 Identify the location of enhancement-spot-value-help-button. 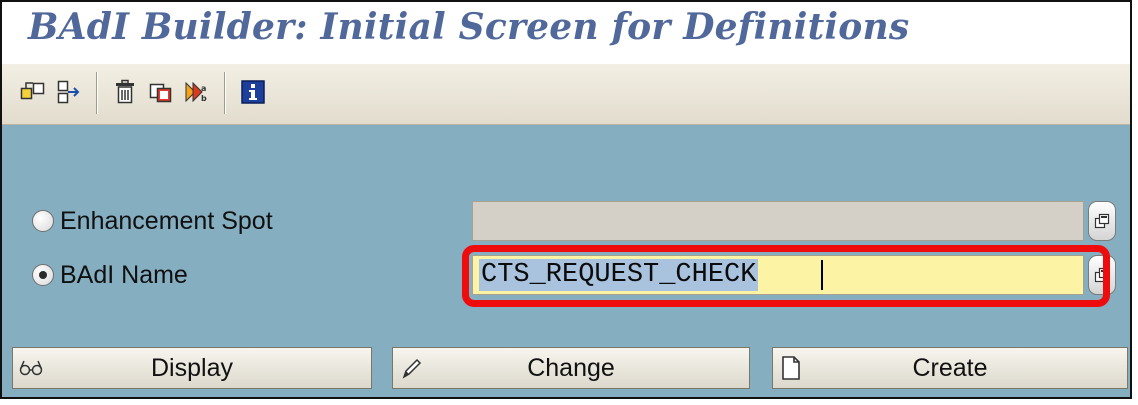
(1102, 221).